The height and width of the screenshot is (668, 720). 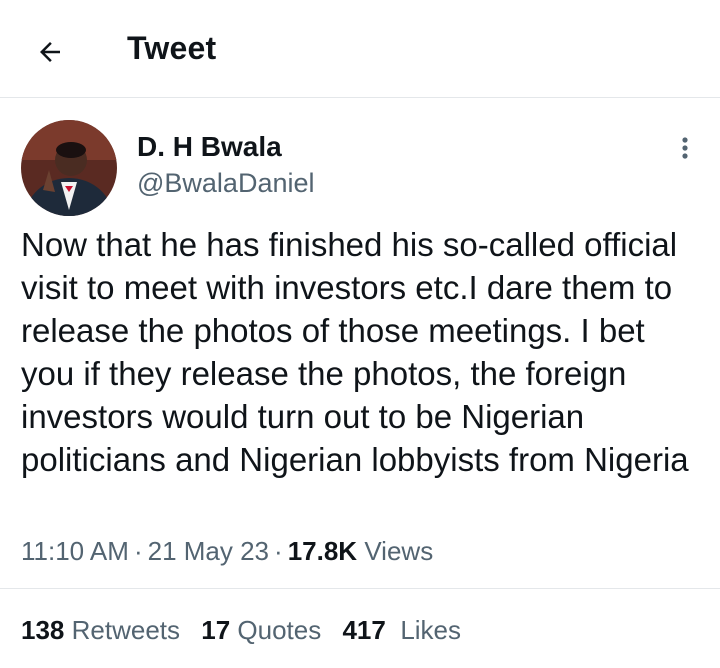 I want to click on quotes-label: Quotes, so click(x=279, y=630).